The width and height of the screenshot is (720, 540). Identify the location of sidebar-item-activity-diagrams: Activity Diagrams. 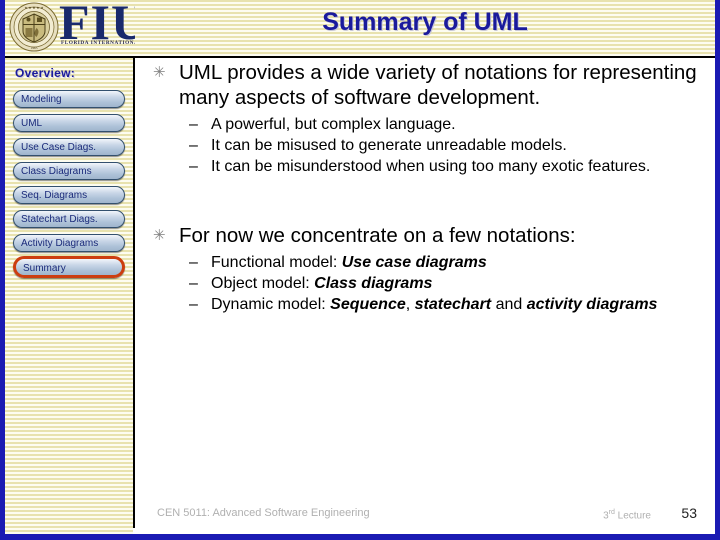
(69, 243).